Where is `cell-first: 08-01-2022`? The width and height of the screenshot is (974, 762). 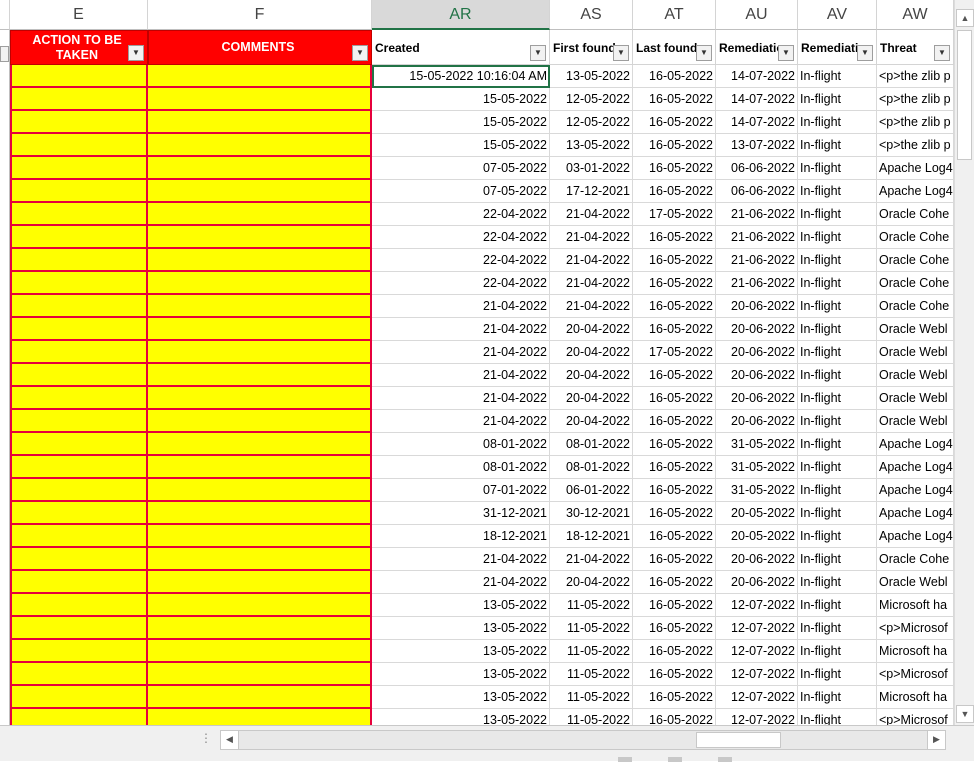
cell-first: 08-01-2022 is located at coordinates (591, 444).